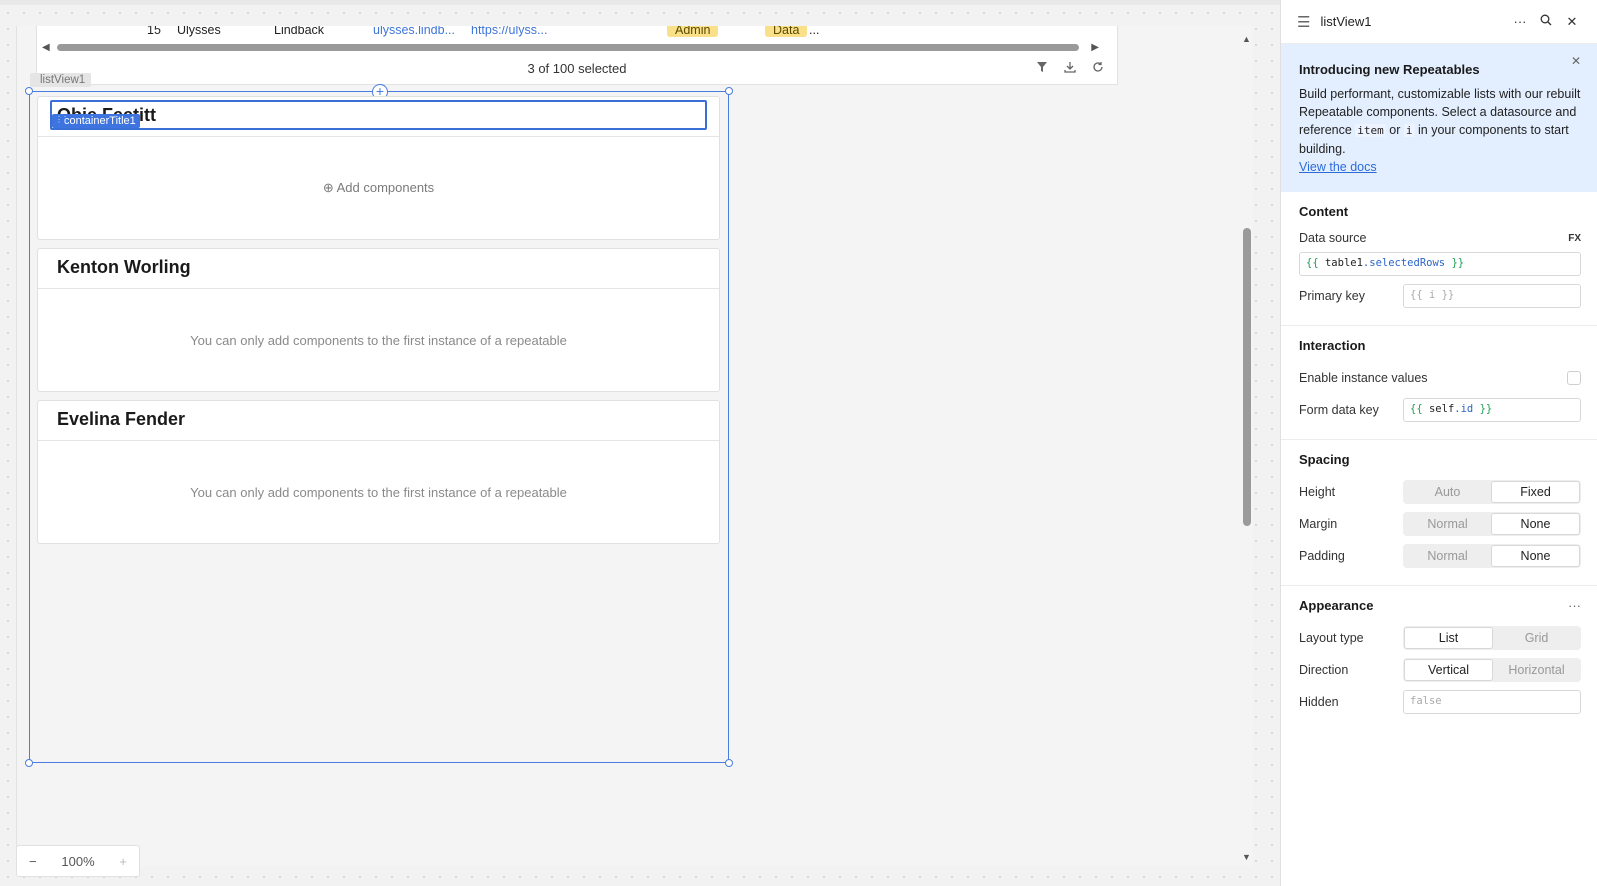 The width and height of the screenshot is (1597, 886). What do you see at coordinates (1042, 67) in the screenshot?
I see `filter-icon` at bounding box center [1042, 67].